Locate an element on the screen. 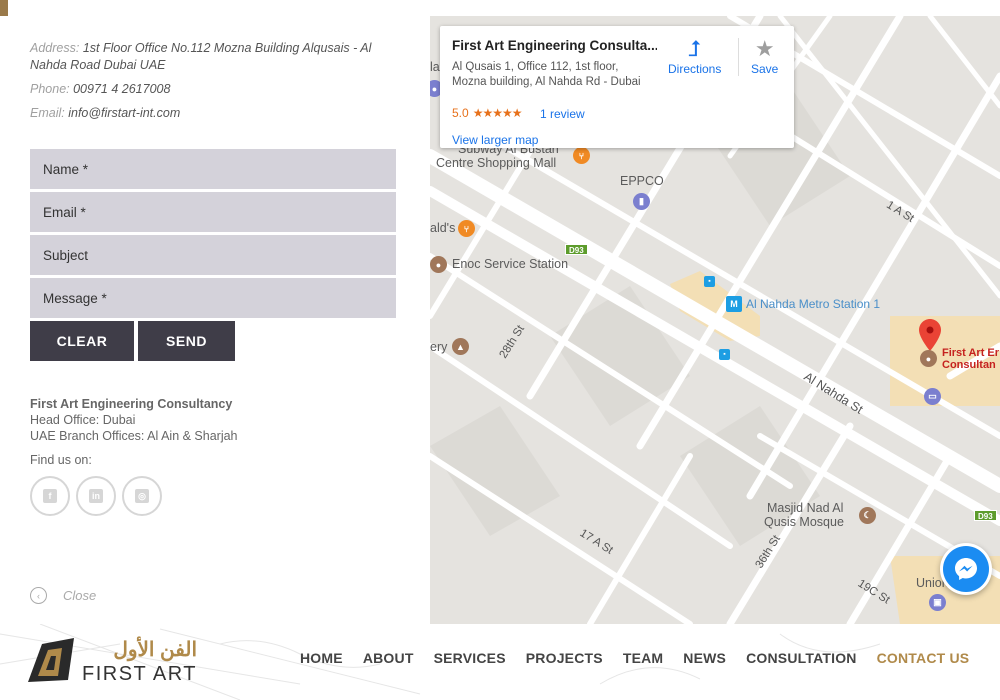 The height and width of the screenshot is (700, 1000). pin-label: First Art Er Consultan is located at coordinates (970, 359).